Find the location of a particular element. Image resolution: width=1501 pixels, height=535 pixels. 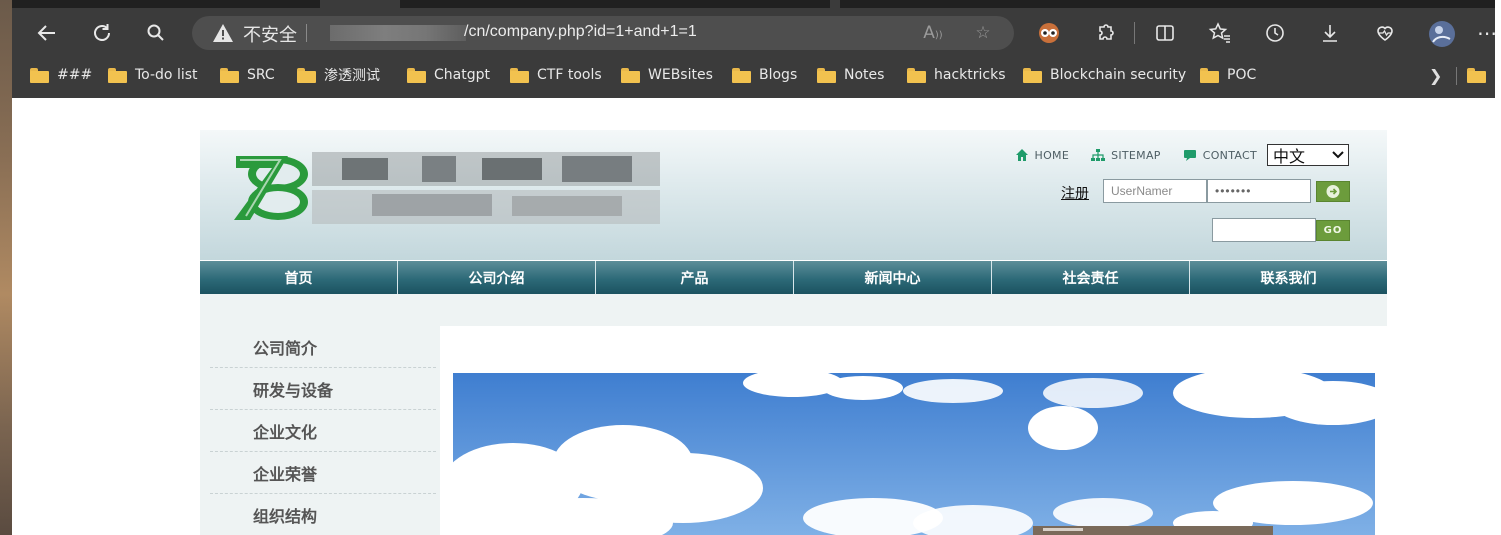

username-input: UserNamer is located at coordinates (1155, 191).